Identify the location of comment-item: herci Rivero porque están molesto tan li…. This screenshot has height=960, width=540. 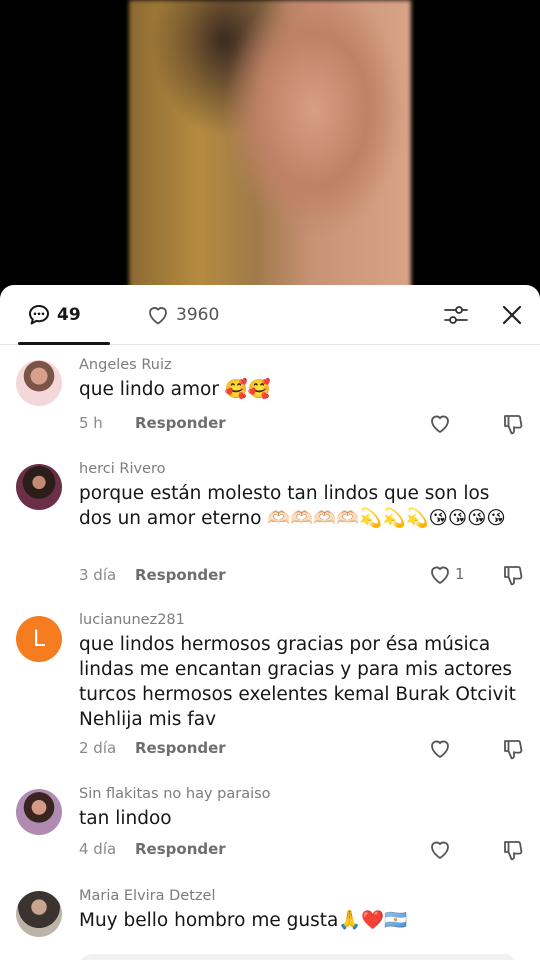
(270, 525).